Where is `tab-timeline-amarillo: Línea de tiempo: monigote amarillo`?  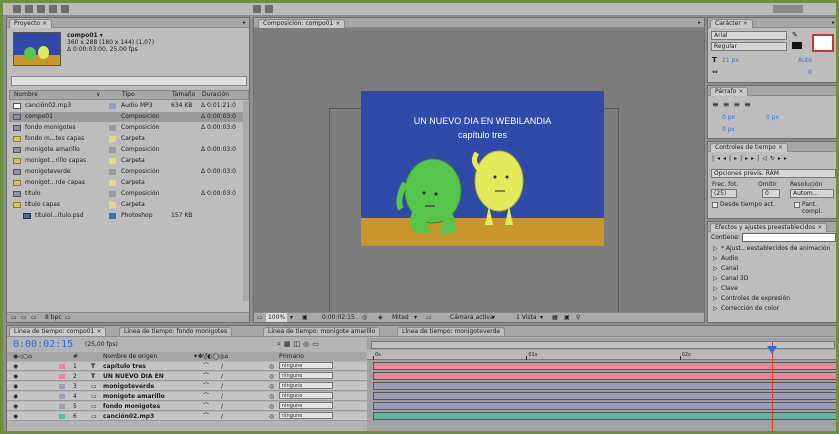 tab-timeline-amarillo: Línea de tiempo: monigote amarillo is located at coordinates (322, 331).